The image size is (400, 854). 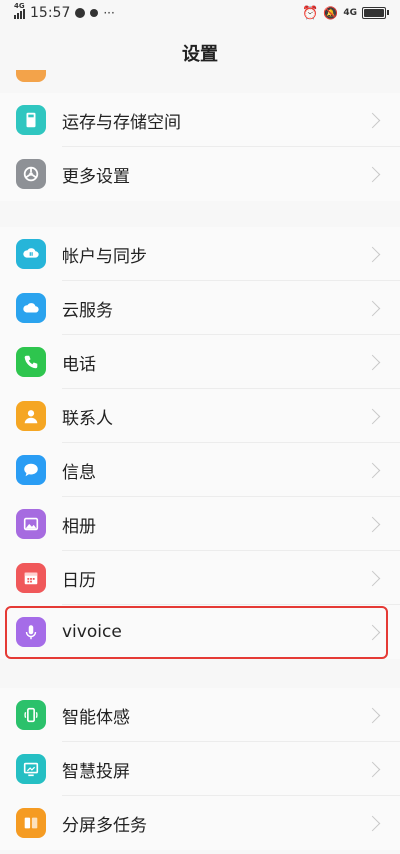 I want to click on storage-icon, so click(x=31, y=120).